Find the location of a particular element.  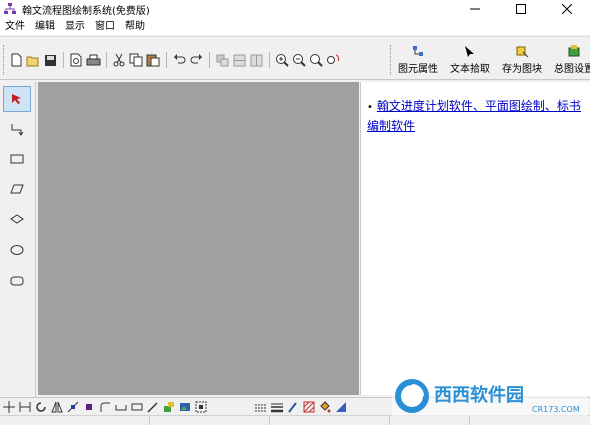

brush-button is located at coordinates (293, 407).